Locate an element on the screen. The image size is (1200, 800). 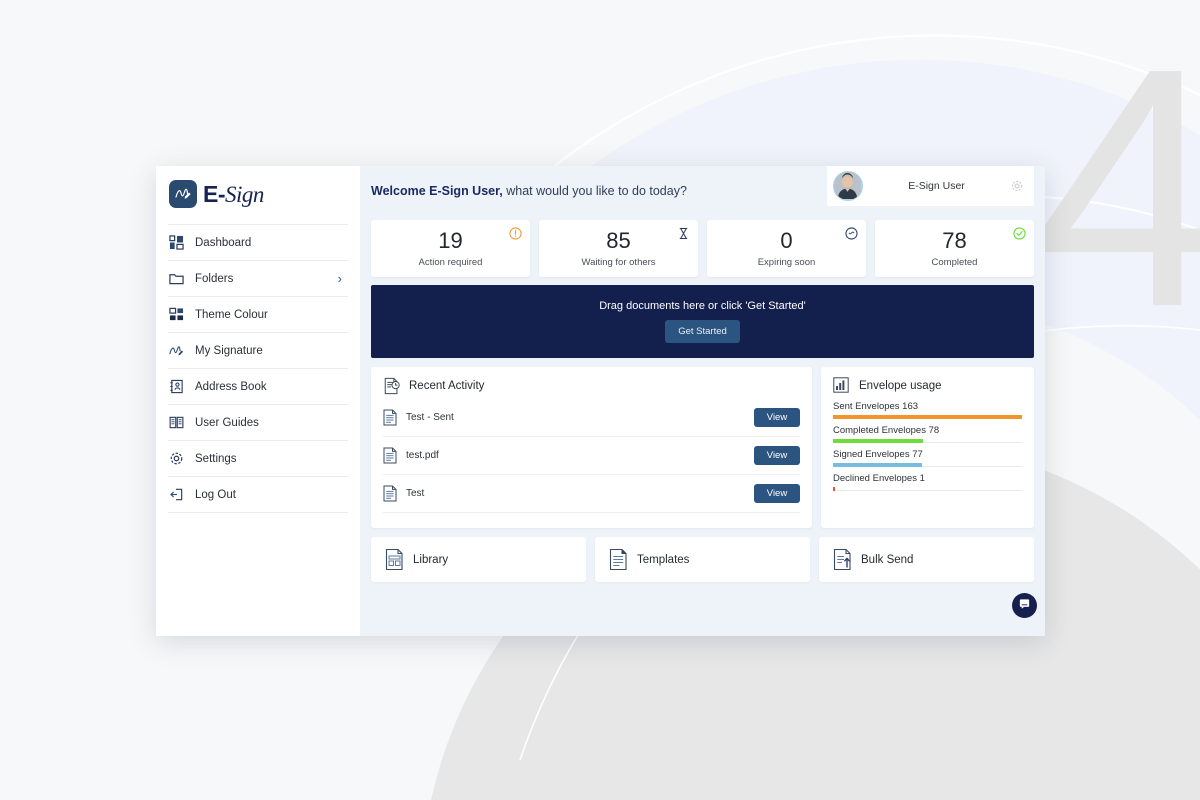
tile-templates: Templates is located at coordinates (702, 559).